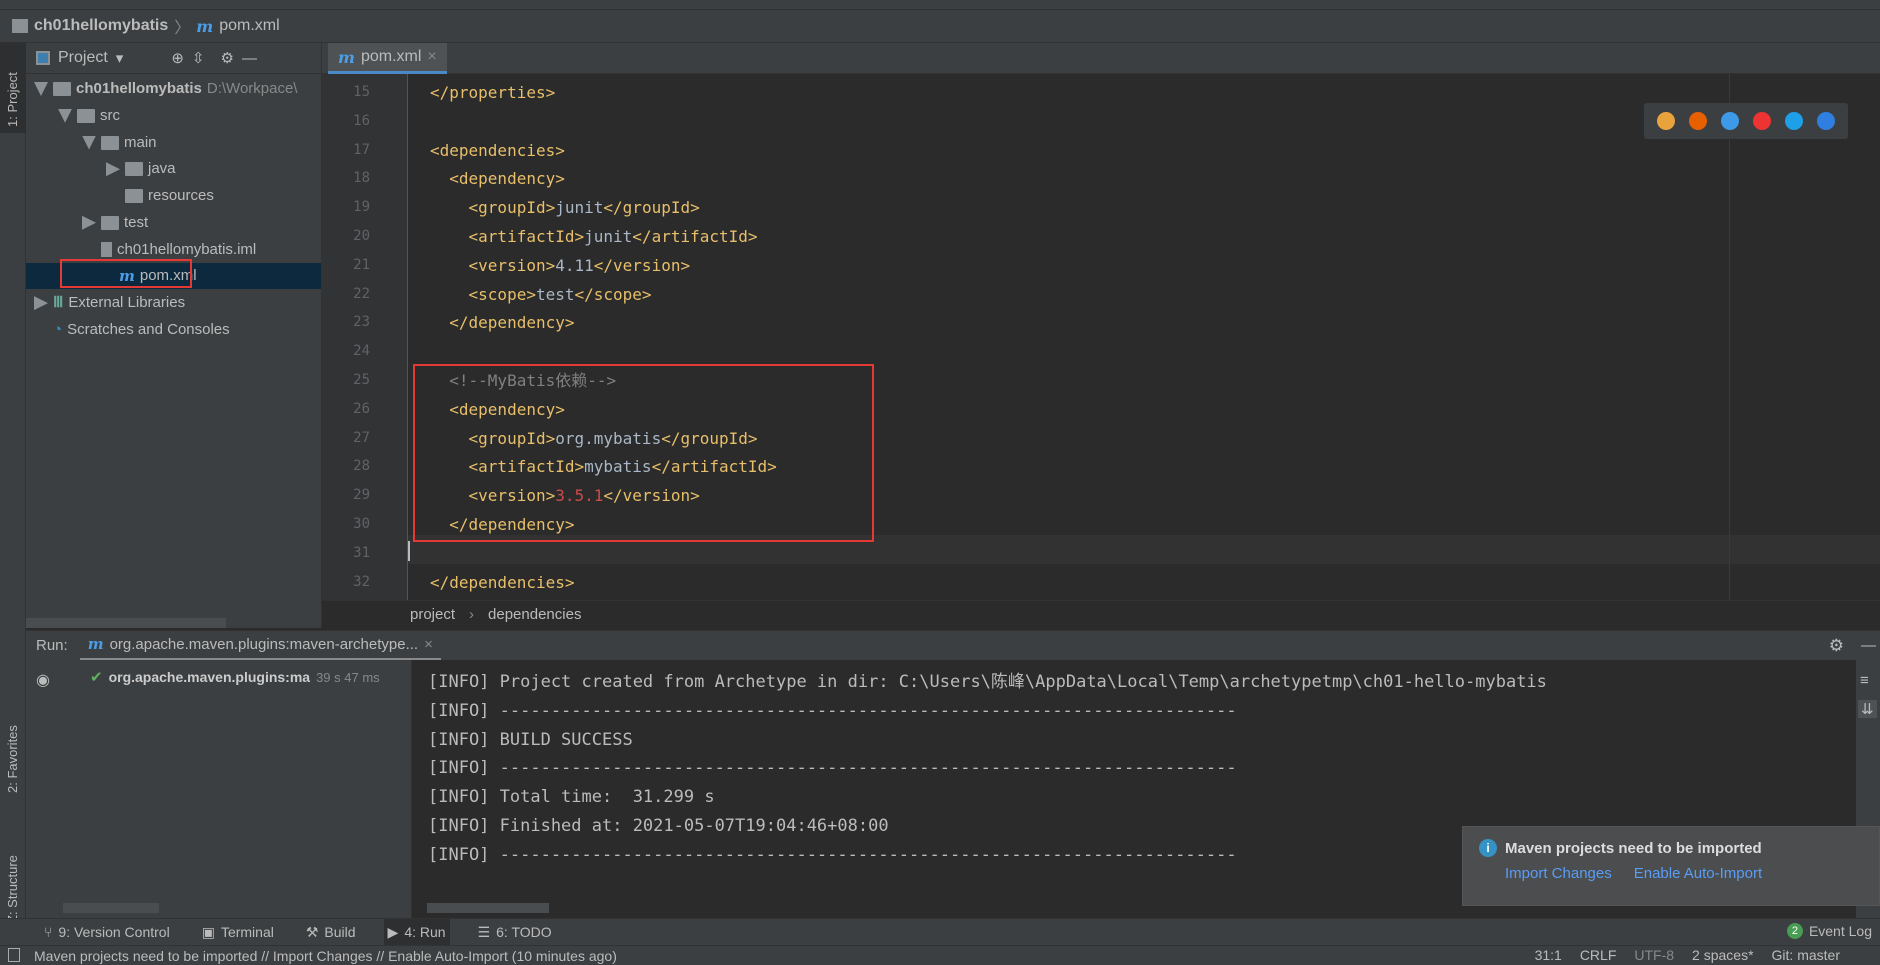 This screenshot has height=965, width=1880. I want to click on code-line: <version>4.11</version>, so click(560, 265).